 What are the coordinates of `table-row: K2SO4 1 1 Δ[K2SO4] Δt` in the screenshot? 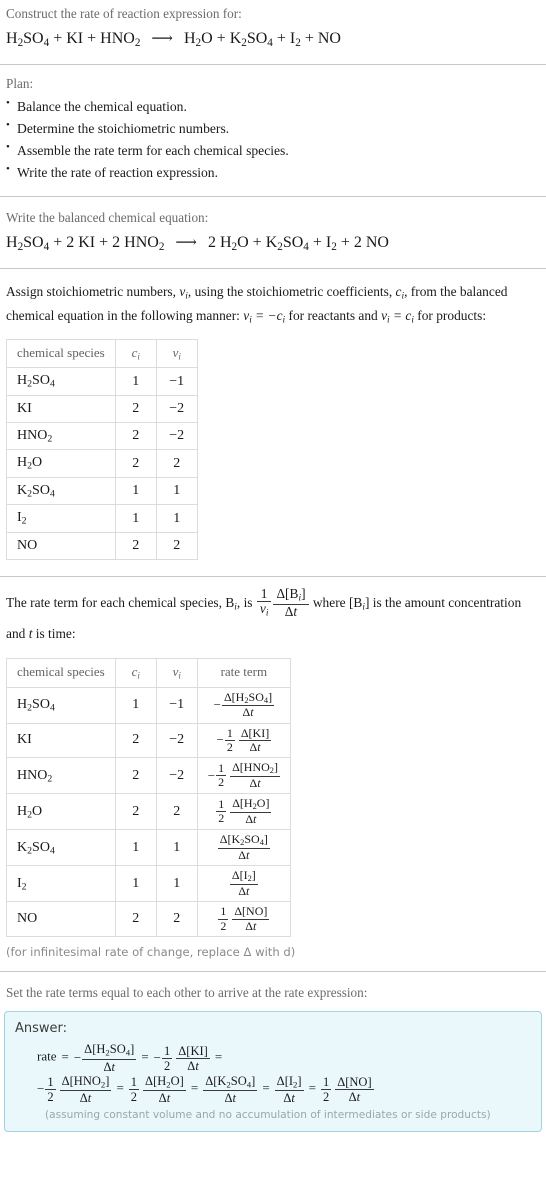 It's located at (148, 848).